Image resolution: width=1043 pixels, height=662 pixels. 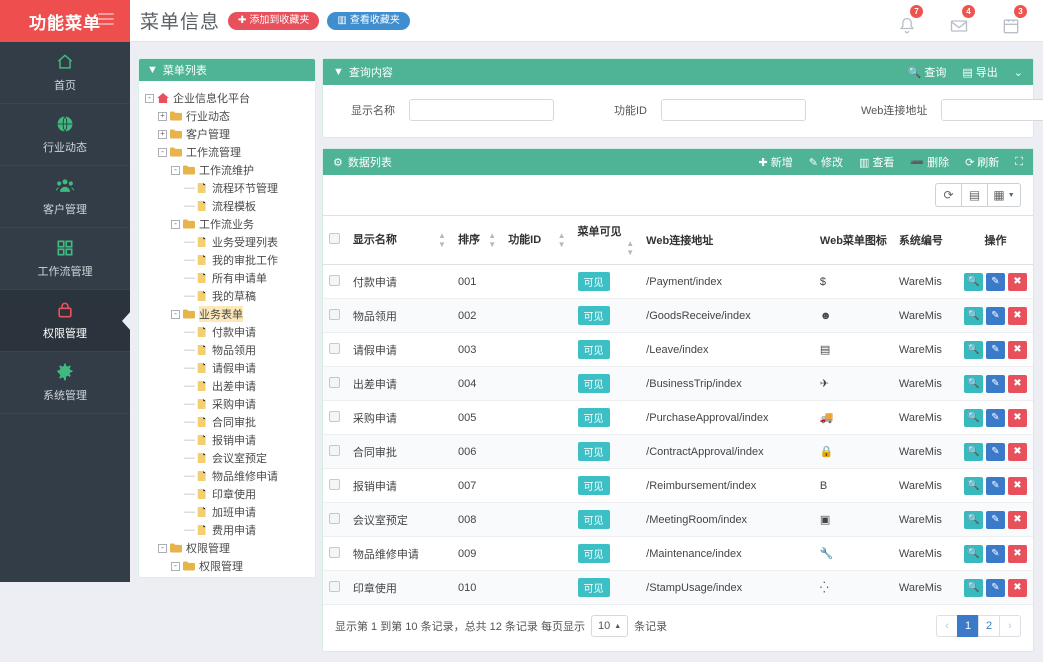 I want to click on table-toggle-view-button: ▤, so click(x=974, y=195).